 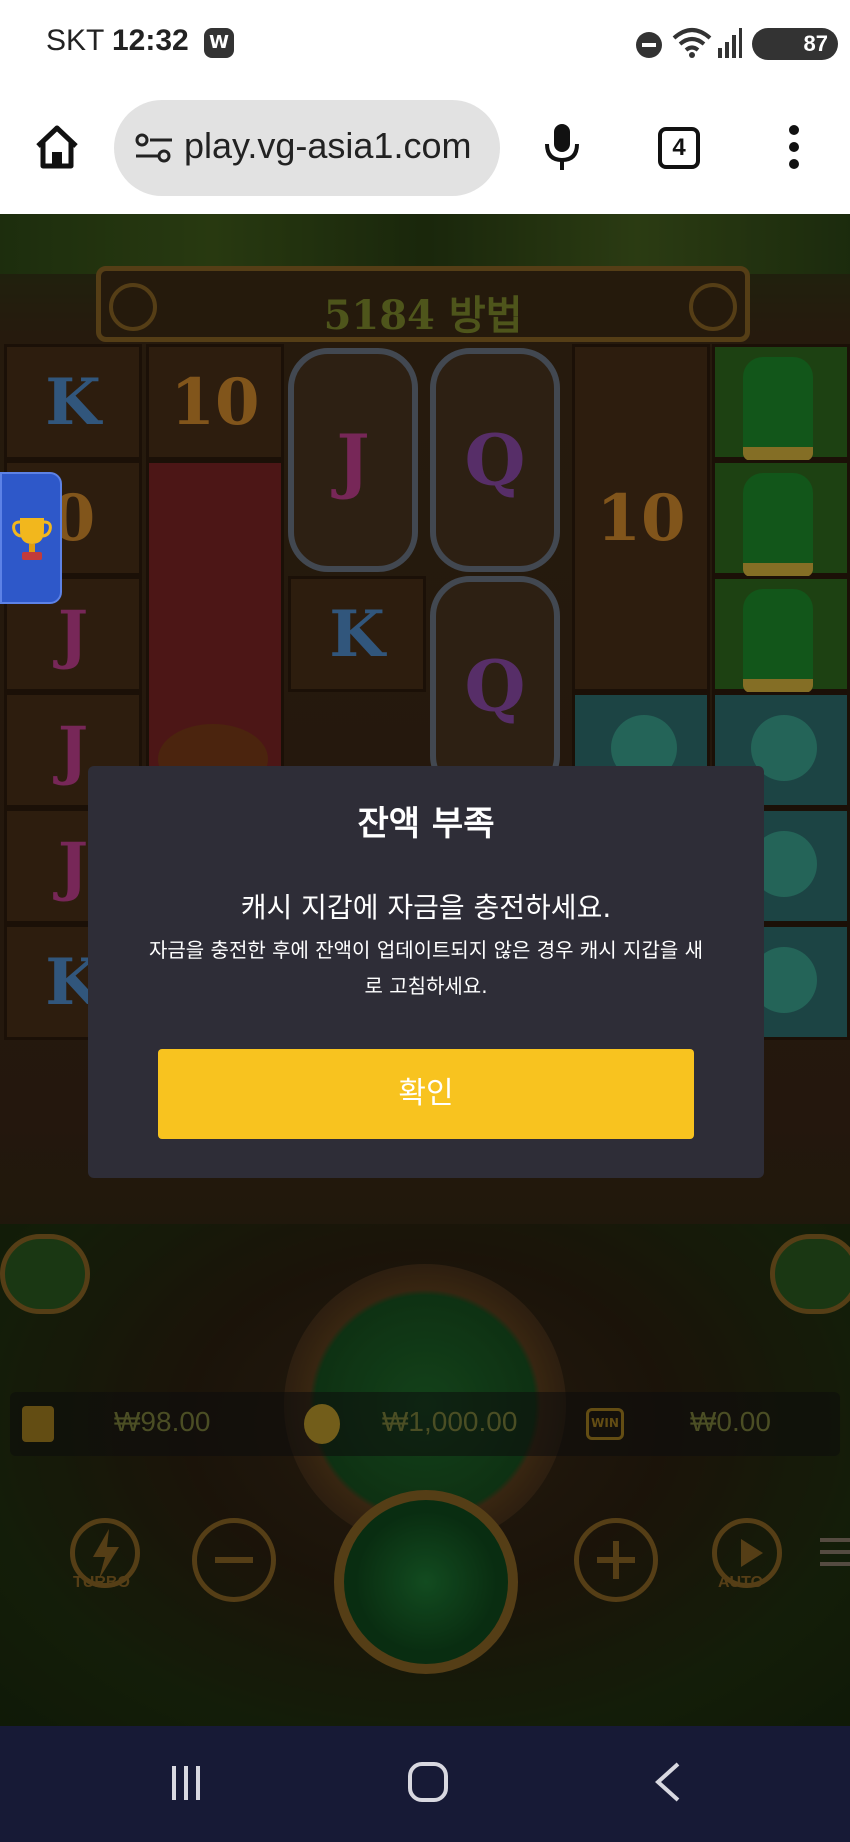 What do you see at coordinates (667, 1782) in the screenshot?
I see `back-icon` at bounding box center [667, 1782].